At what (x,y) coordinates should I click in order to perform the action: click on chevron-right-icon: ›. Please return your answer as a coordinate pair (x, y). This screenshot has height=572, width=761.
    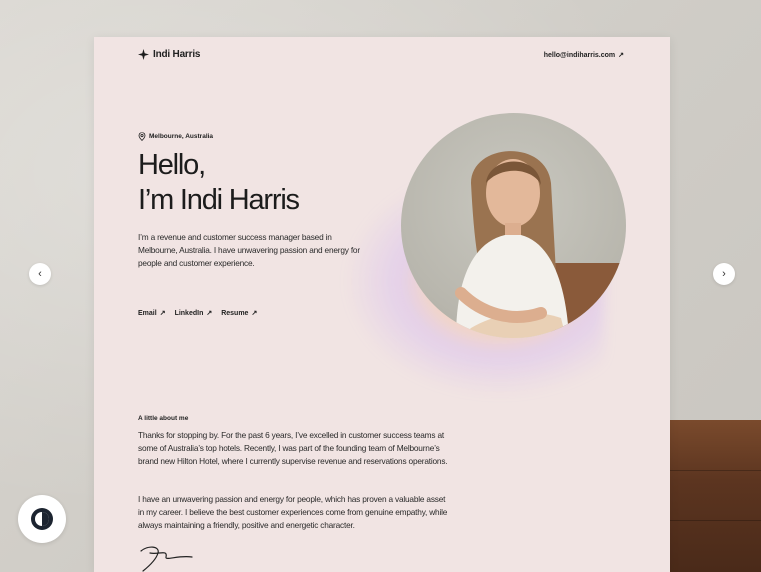
    Looking at the image, I should click on (724, 274).